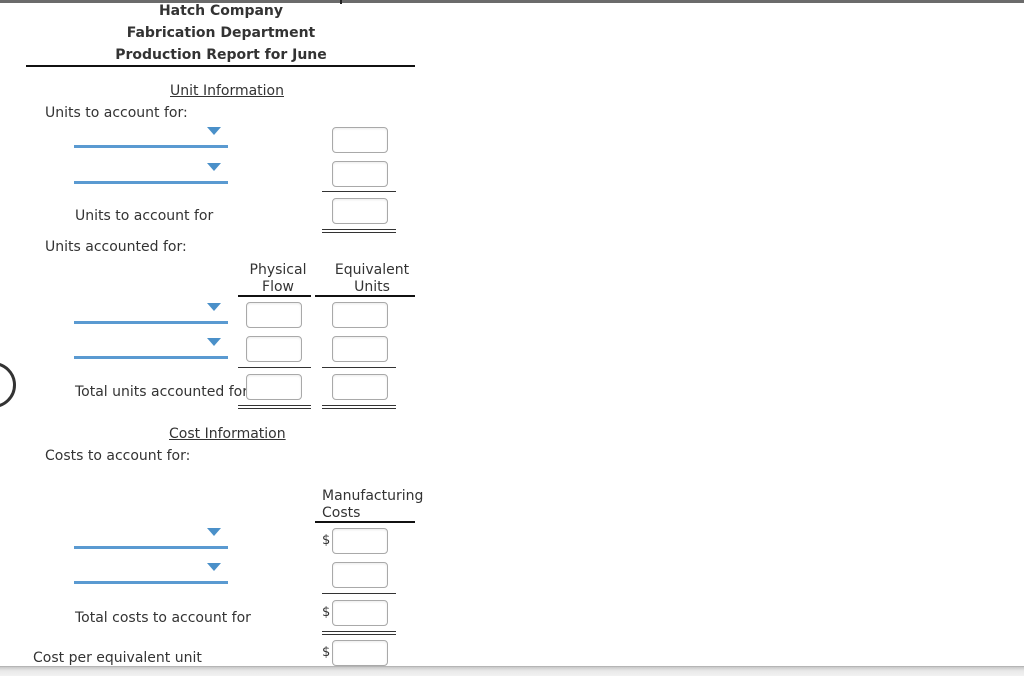 The image size is (1024, 676). What do you see at coordinates (144, 216) in the screenshot?
I see `units-to-account-for-total-label: Units to account for` at bounding box center [144, 216].